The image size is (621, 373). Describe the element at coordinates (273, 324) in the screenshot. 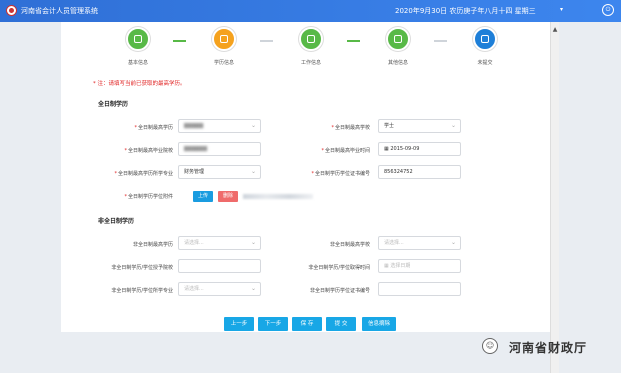

I see `next-step-button: 下一步` at that location.